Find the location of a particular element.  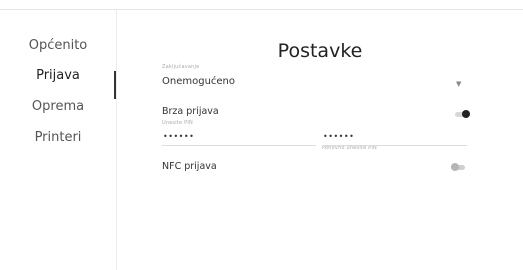

chevron-down-icon: ▼ is located at coordinates (458, 84).